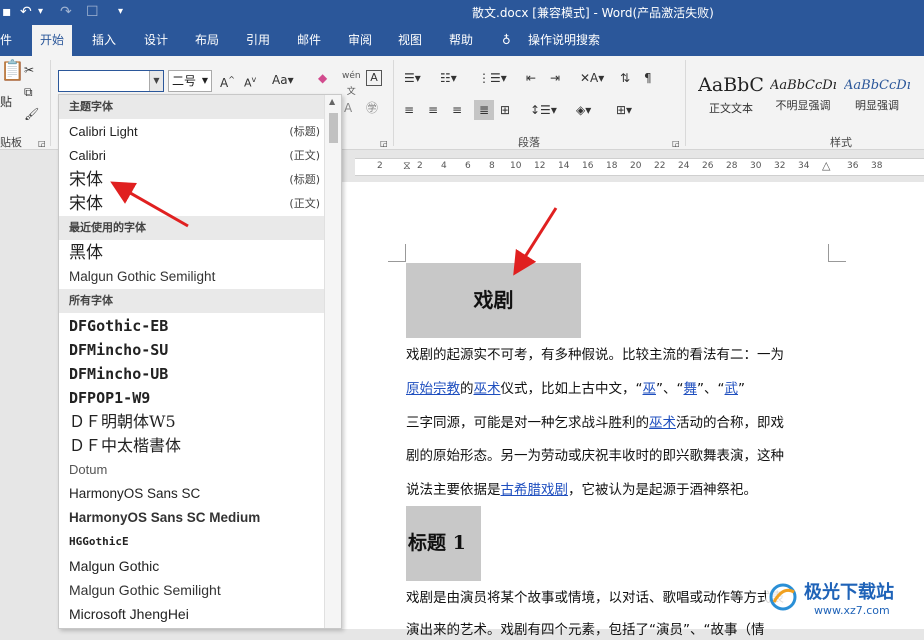 The height and width of the screenshot is (640, 924). I want to click on font-option-dfmincho-ub: DFMincho-UB, so click(196, 374).